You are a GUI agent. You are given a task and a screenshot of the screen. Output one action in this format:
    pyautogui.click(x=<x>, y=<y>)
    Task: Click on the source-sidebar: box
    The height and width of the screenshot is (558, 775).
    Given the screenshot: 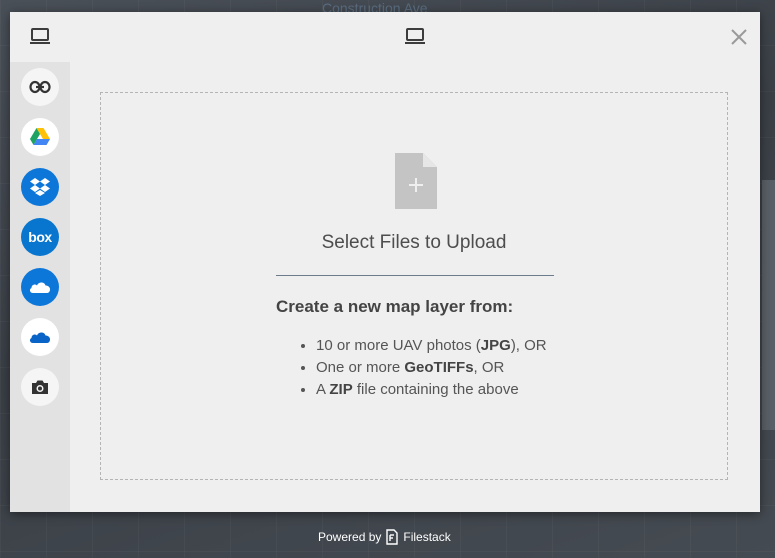 What is the action you would take?
    pyautogui.click(x=40, y=287)
    